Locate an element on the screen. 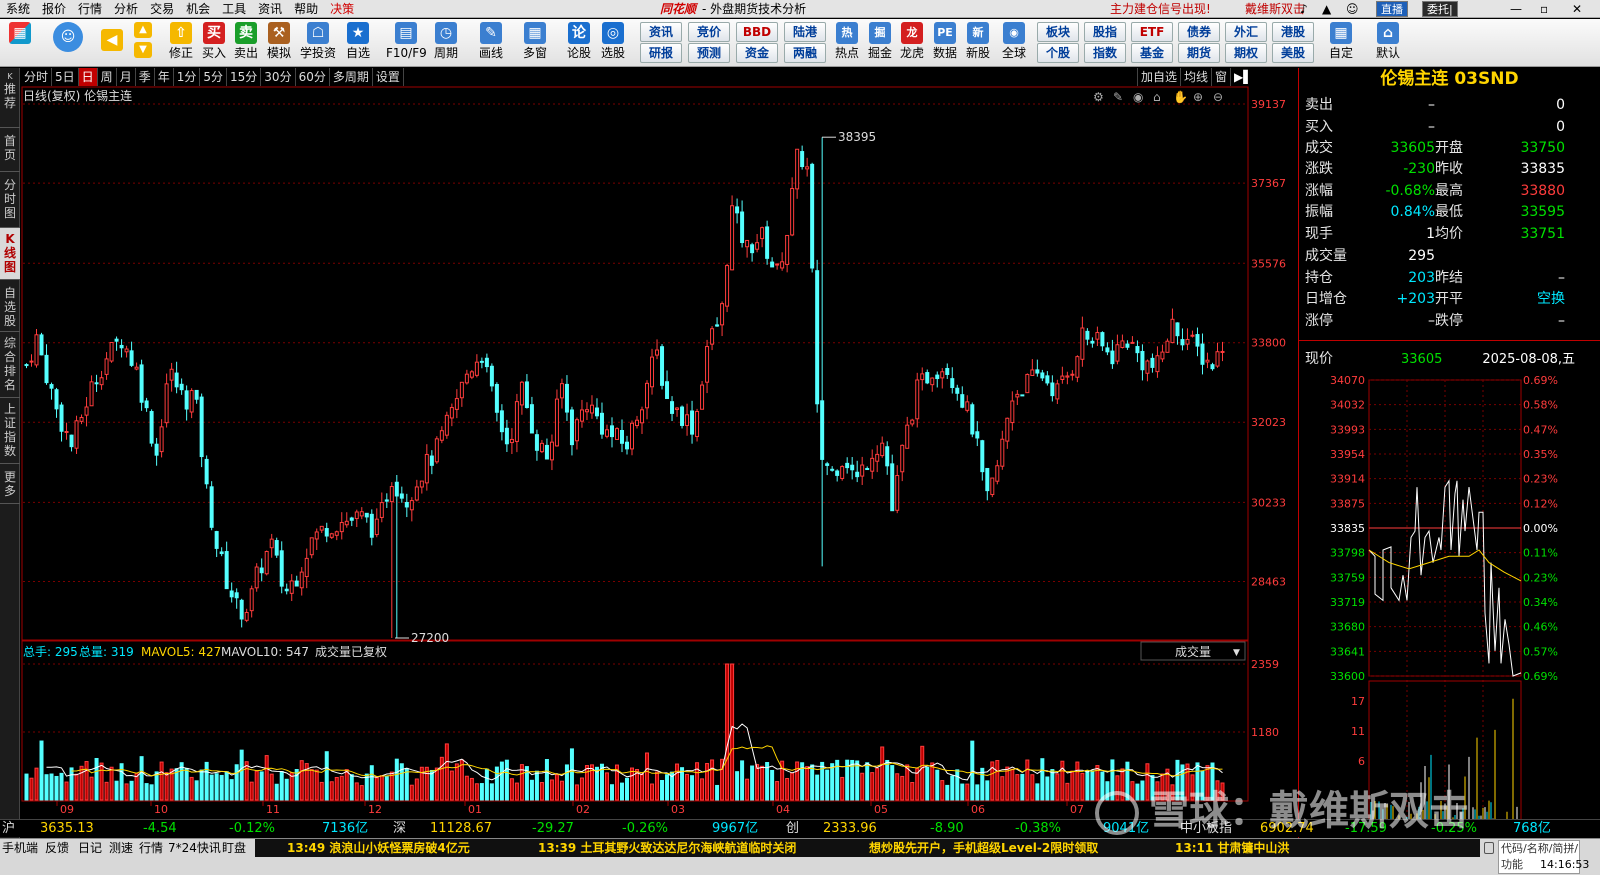  market-btn-3: 债券 is located at coordinates (1199, 32).